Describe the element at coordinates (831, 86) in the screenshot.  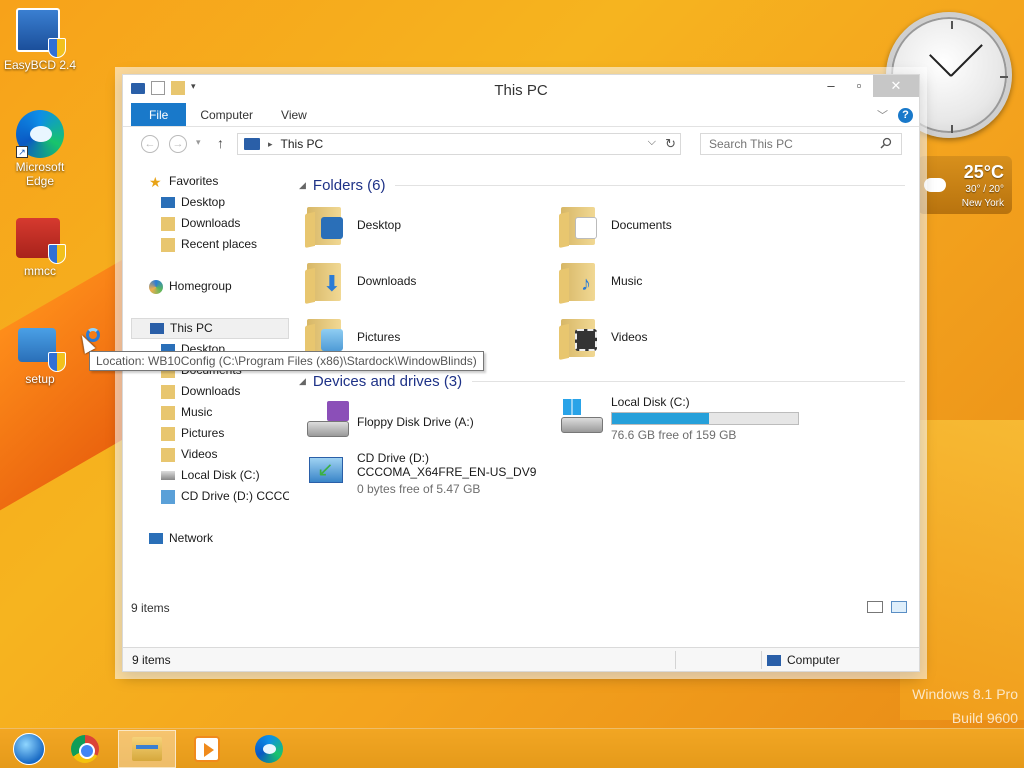
I see `minimize-button: –` at that location.